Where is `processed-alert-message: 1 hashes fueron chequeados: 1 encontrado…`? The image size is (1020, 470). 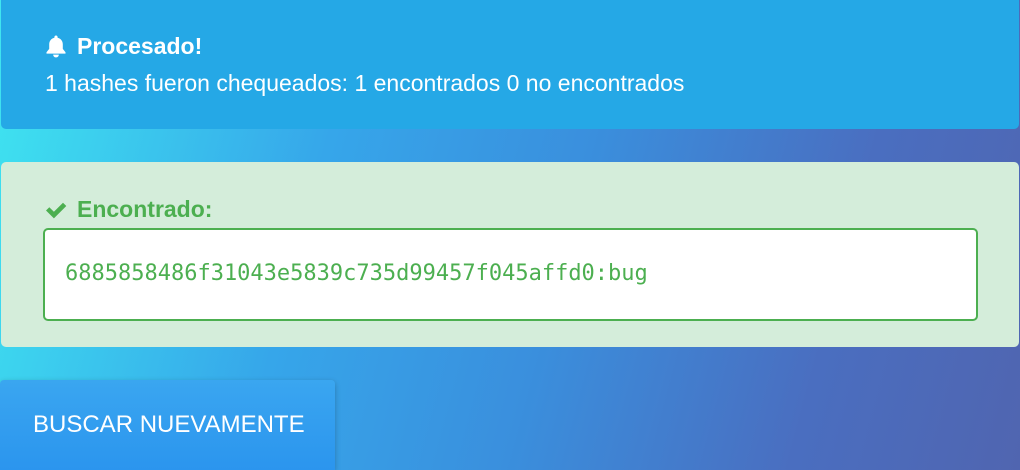 processed-alert-message: 1 hashes fueron chequeados: 1 encontrado… is located at coordinates (365, 83).